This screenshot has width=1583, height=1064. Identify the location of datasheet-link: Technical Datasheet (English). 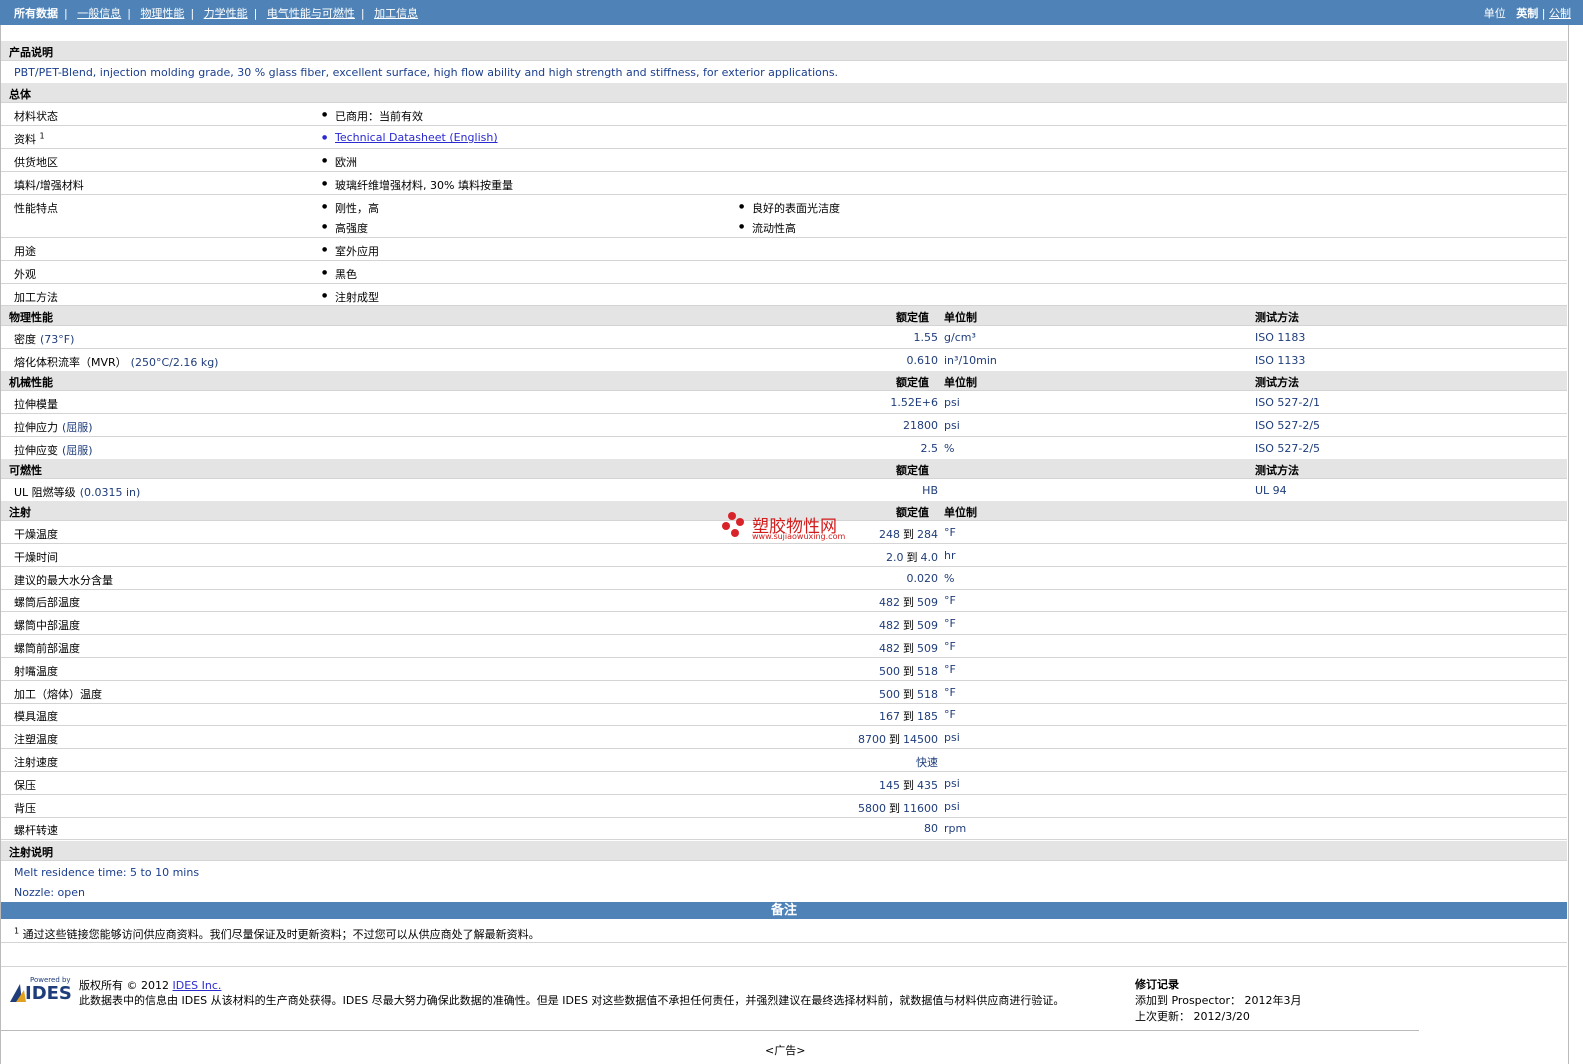
(410, 137).